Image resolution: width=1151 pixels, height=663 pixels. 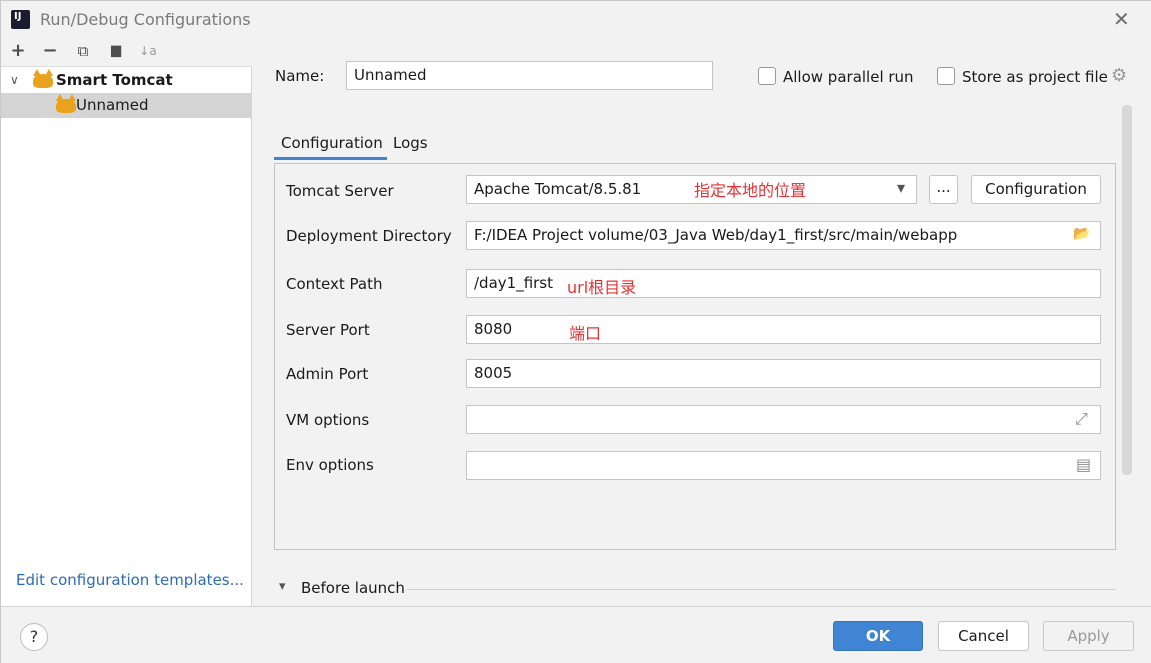 I want to click on annotation-url-root: url根目录, so click(x=602, y=287).